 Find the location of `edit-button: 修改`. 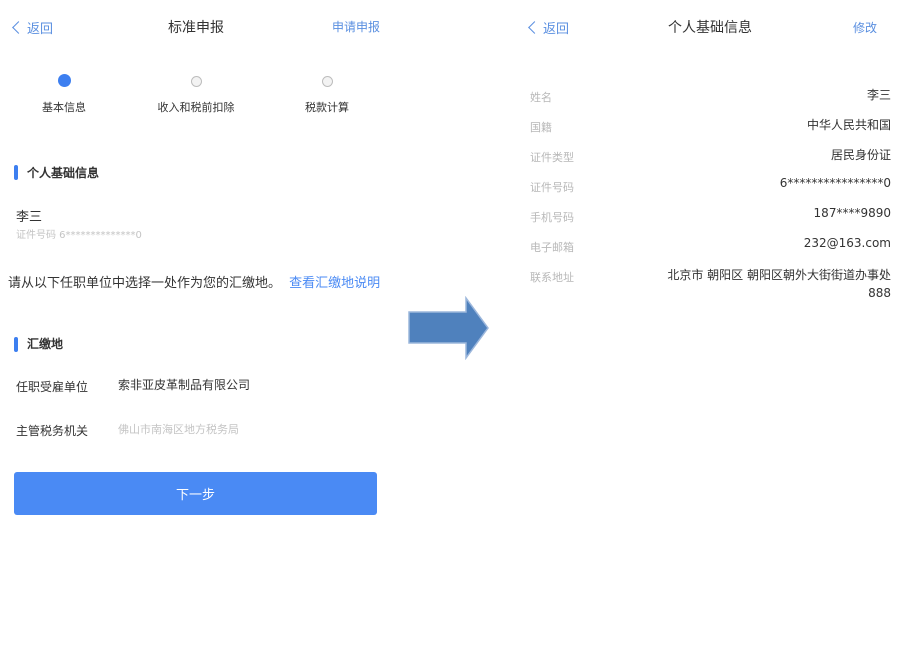

edit-button: 修改 is located at coordinates (865, 27).